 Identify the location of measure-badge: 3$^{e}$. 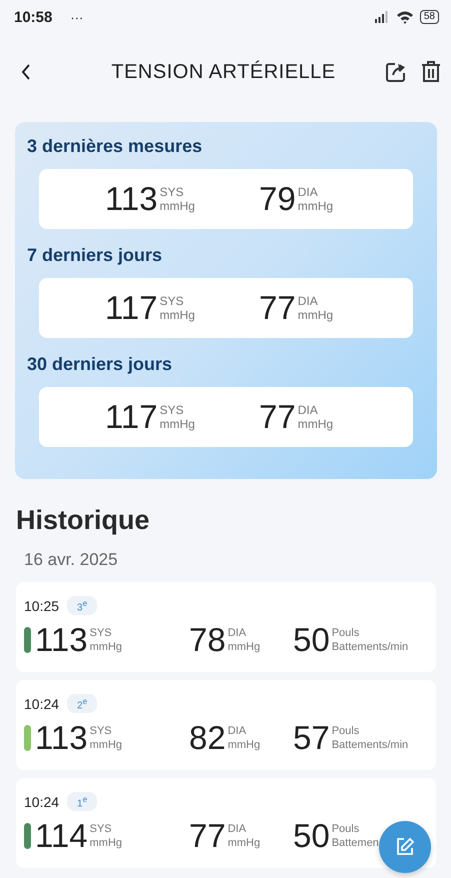
(82, 606).